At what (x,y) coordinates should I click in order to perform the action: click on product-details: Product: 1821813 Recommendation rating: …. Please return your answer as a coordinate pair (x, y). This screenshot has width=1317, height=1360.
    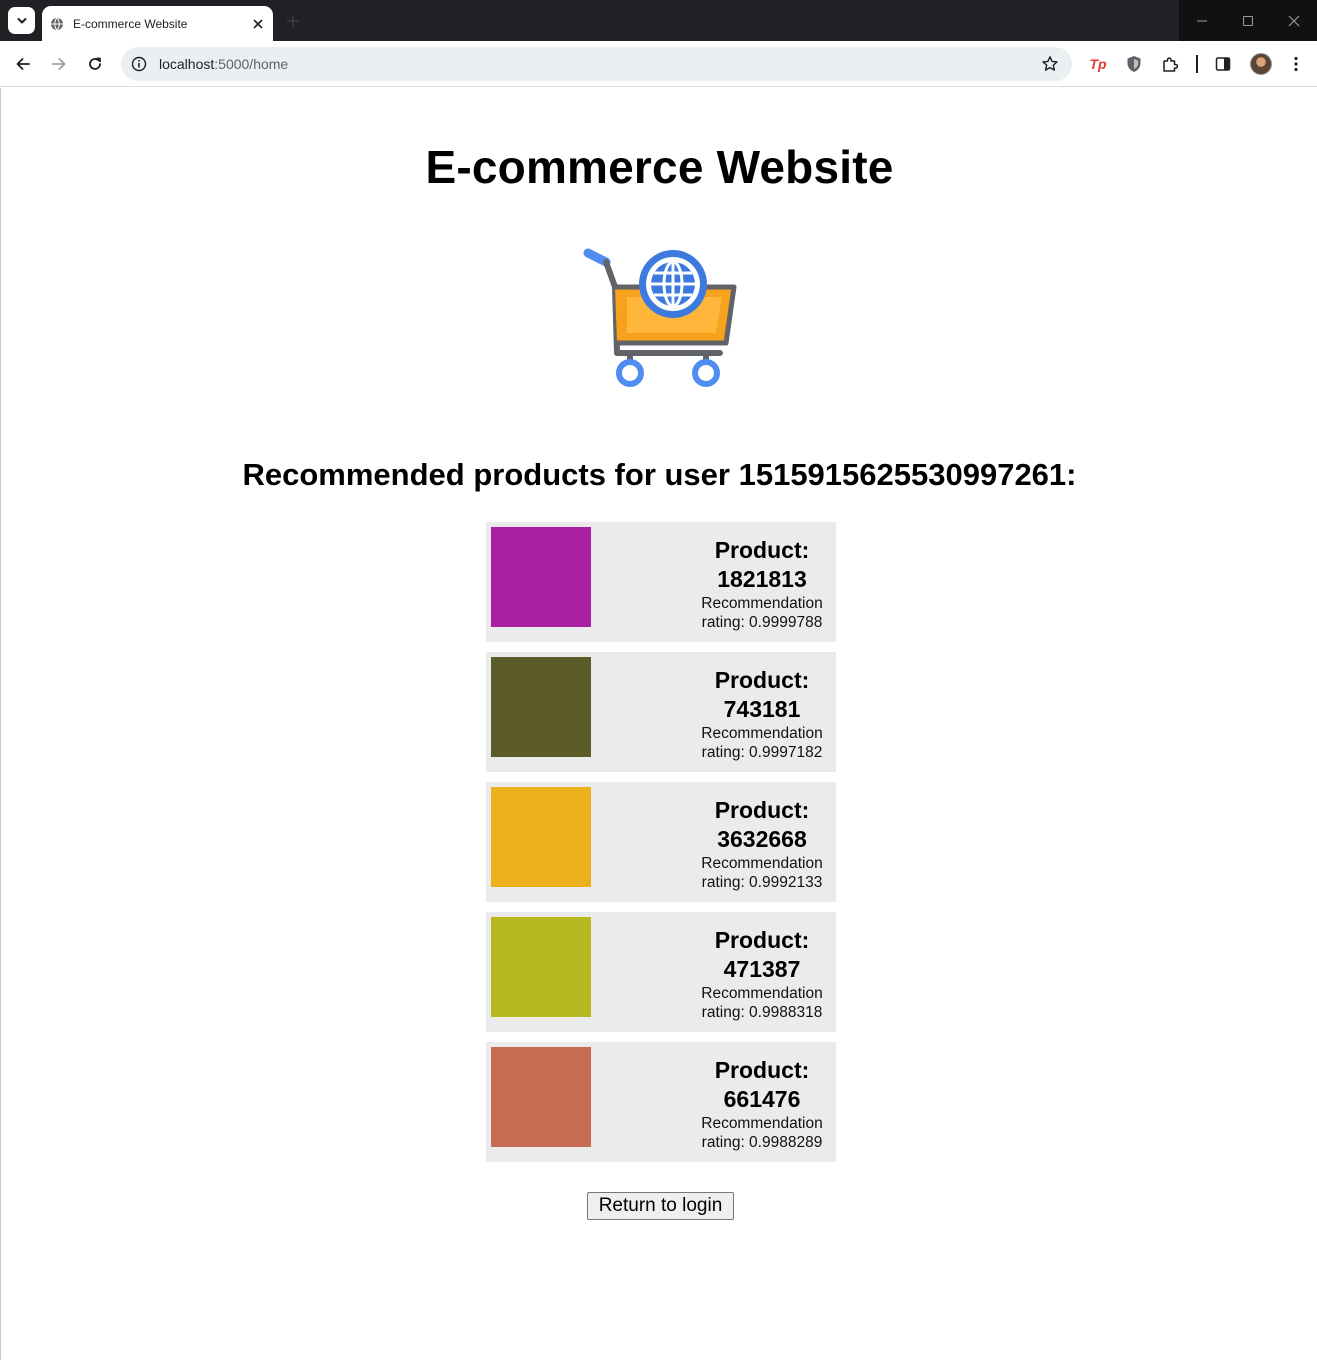
    Looking at the image, I should click on (762, 584).